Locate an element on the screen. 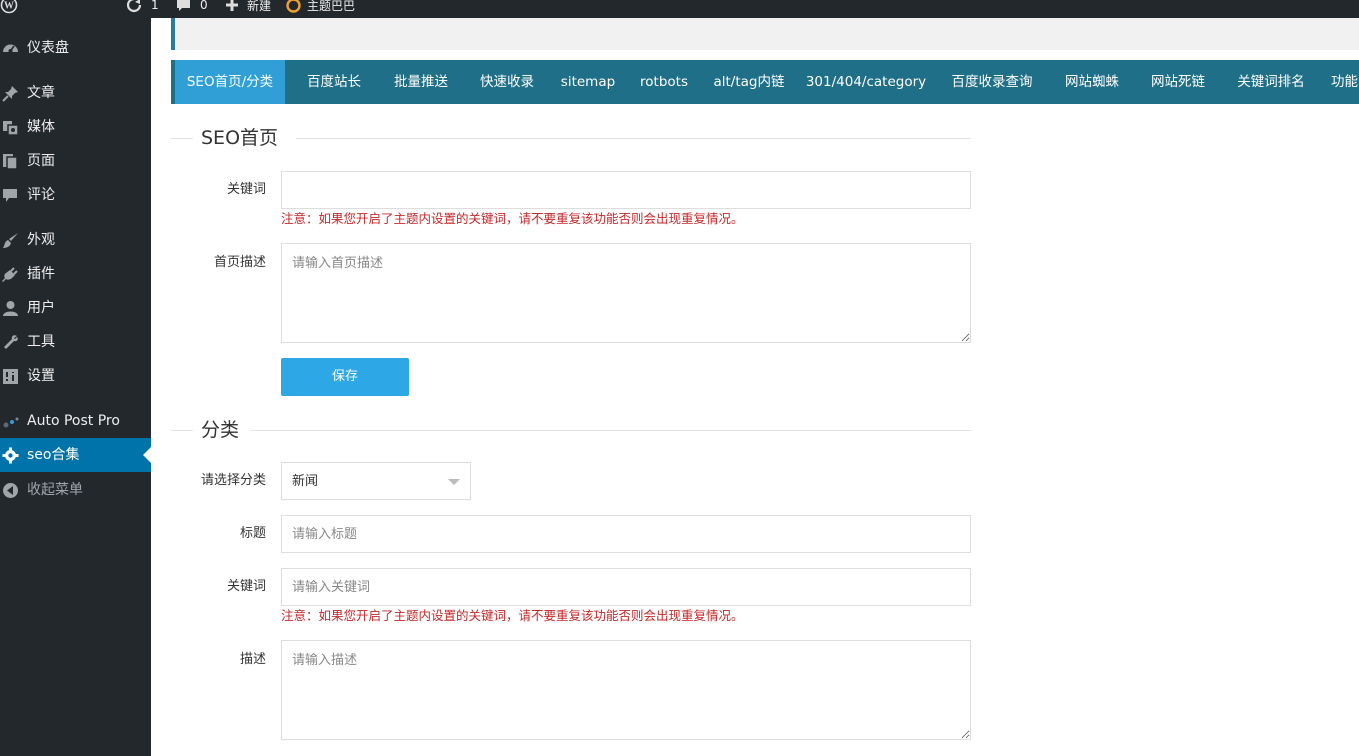  category-keywords-input is located at coordinates (626, 587).